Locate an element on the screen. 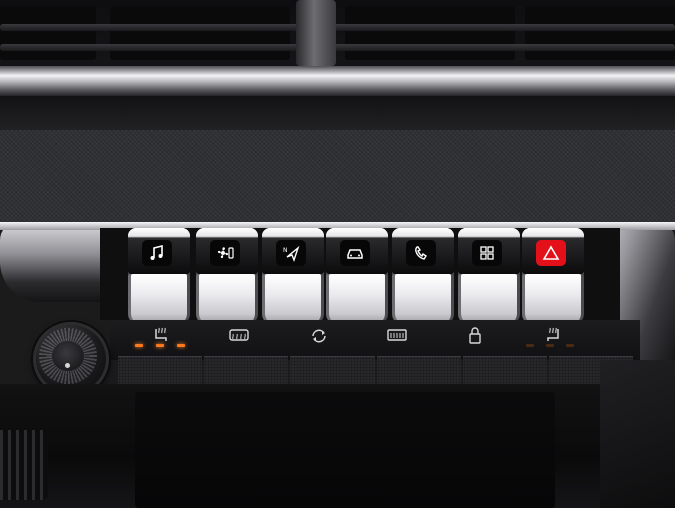  front-defrost-icon is located at coordinates (397, 335).